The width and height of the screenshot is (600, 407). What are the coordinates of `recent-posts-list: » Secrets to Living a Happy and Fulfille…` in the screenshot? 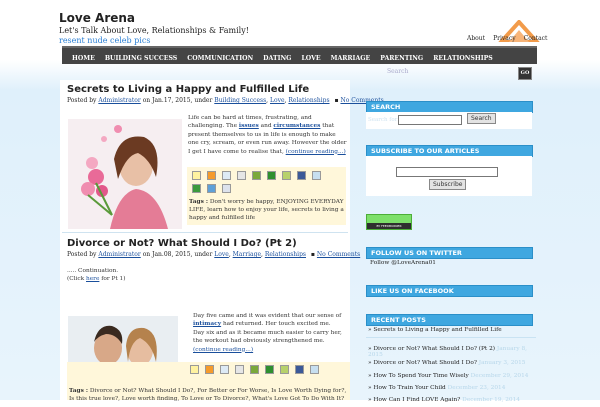 It's located at (451, 366).